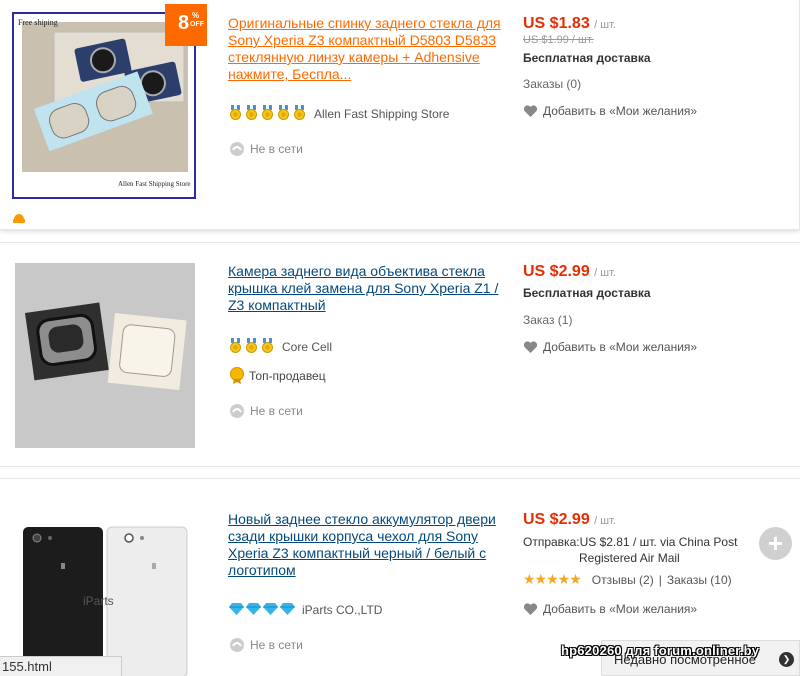 The image size is (800, 676). Describe the element at coordinates (186, 25) in the screenshot. I see `discount-badge: 8 % OFF` at that location.